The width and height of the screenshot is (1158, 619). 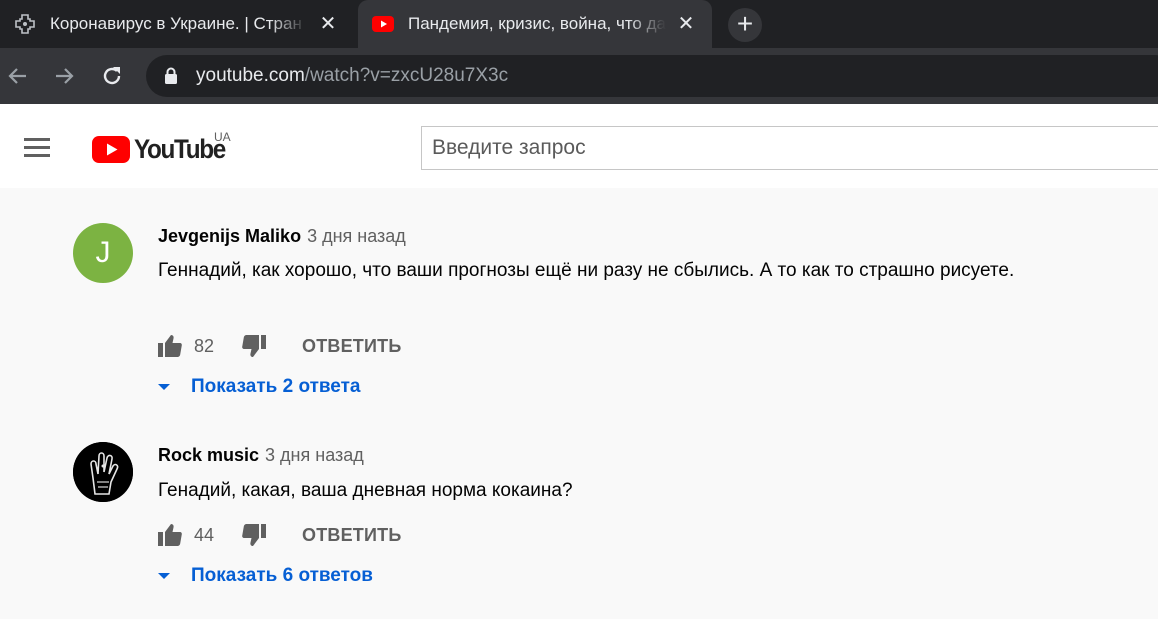 I want to click on tab-youtube-video: Пандемия, кризис, война, что дальше ✕, so click(x=535, y=24).